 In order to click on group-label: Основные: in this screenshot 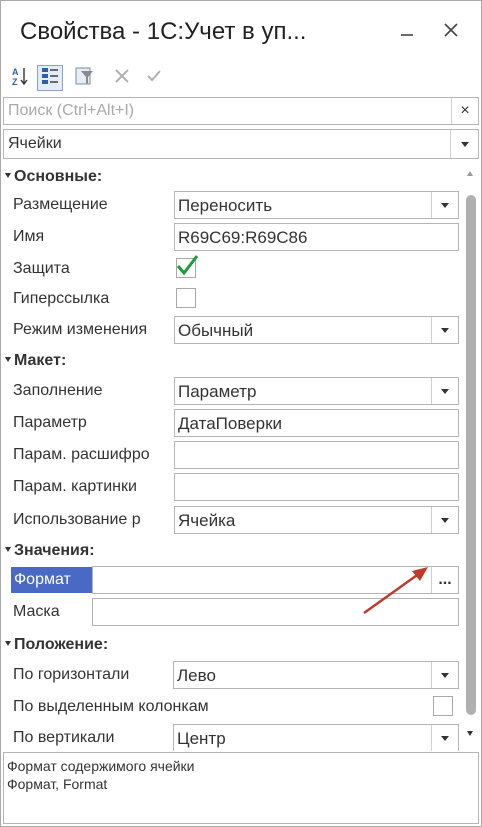, I will do `click(58, 176)`.